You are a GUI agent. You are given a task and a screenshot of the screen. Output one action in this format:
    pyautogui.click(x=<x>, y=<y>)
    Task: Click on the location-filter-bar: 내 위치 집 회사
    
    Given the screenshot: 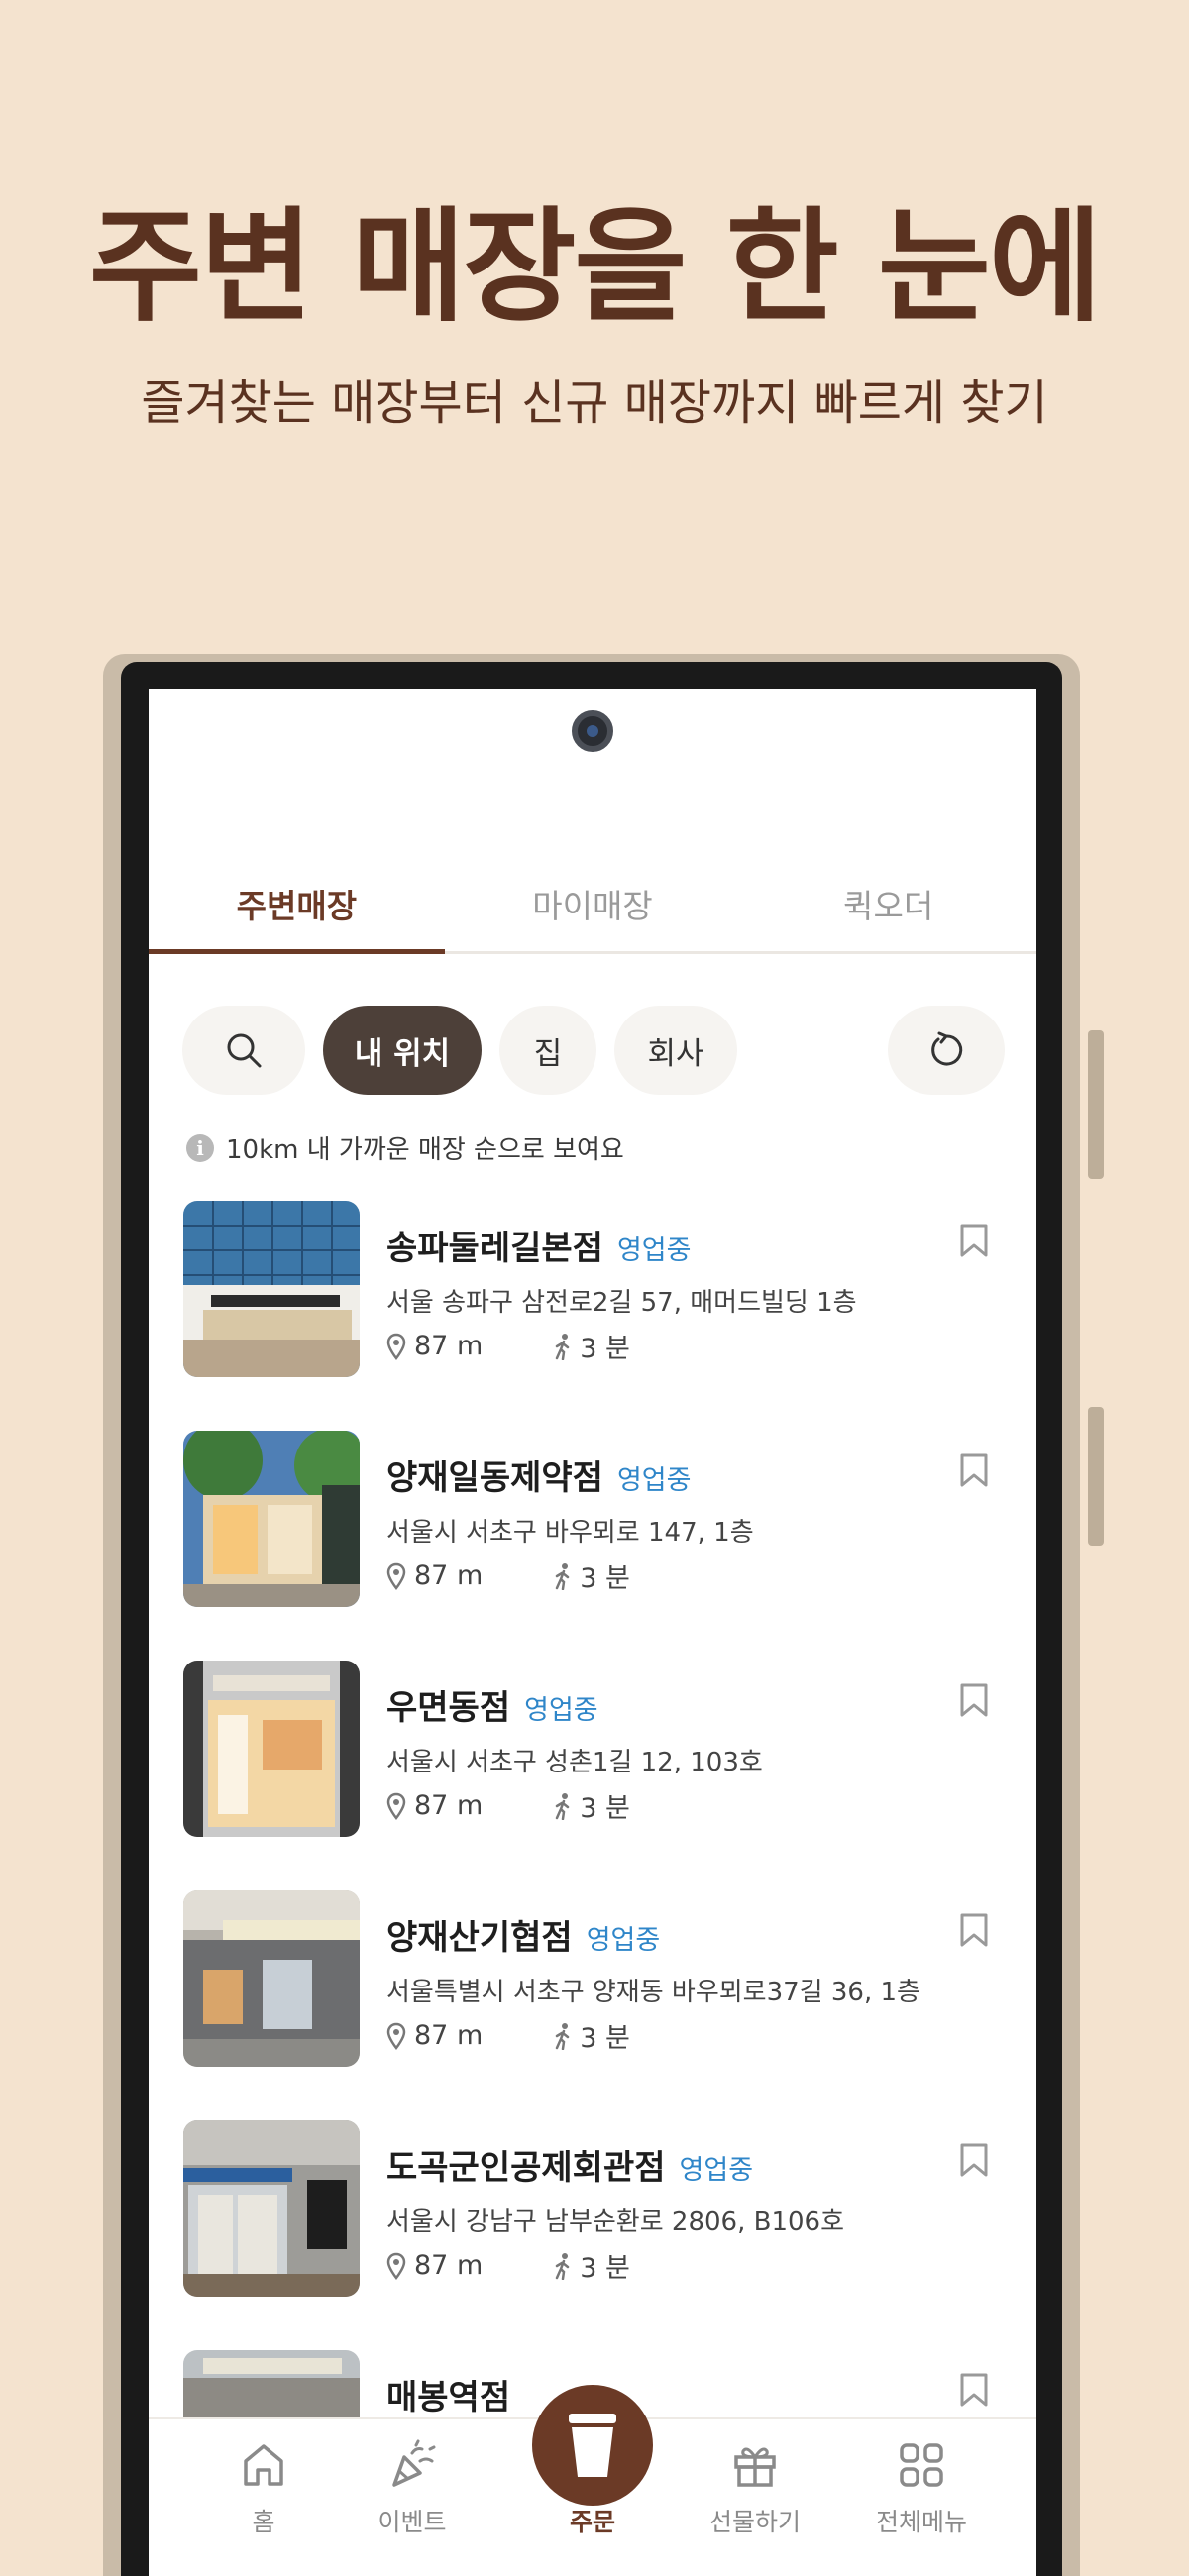 What is the action you would take?
    pyautogui.click(x=594, y=1051)
    